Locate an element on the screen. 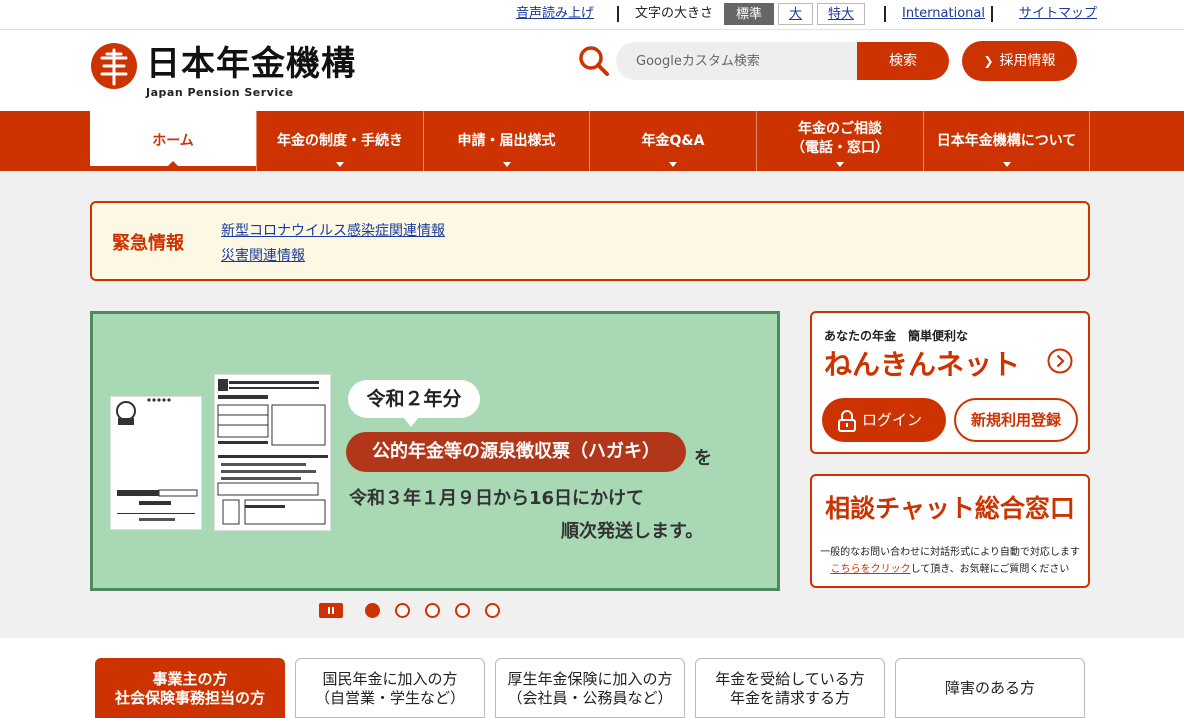  slip-illustration is located at coordinates (272, 452).